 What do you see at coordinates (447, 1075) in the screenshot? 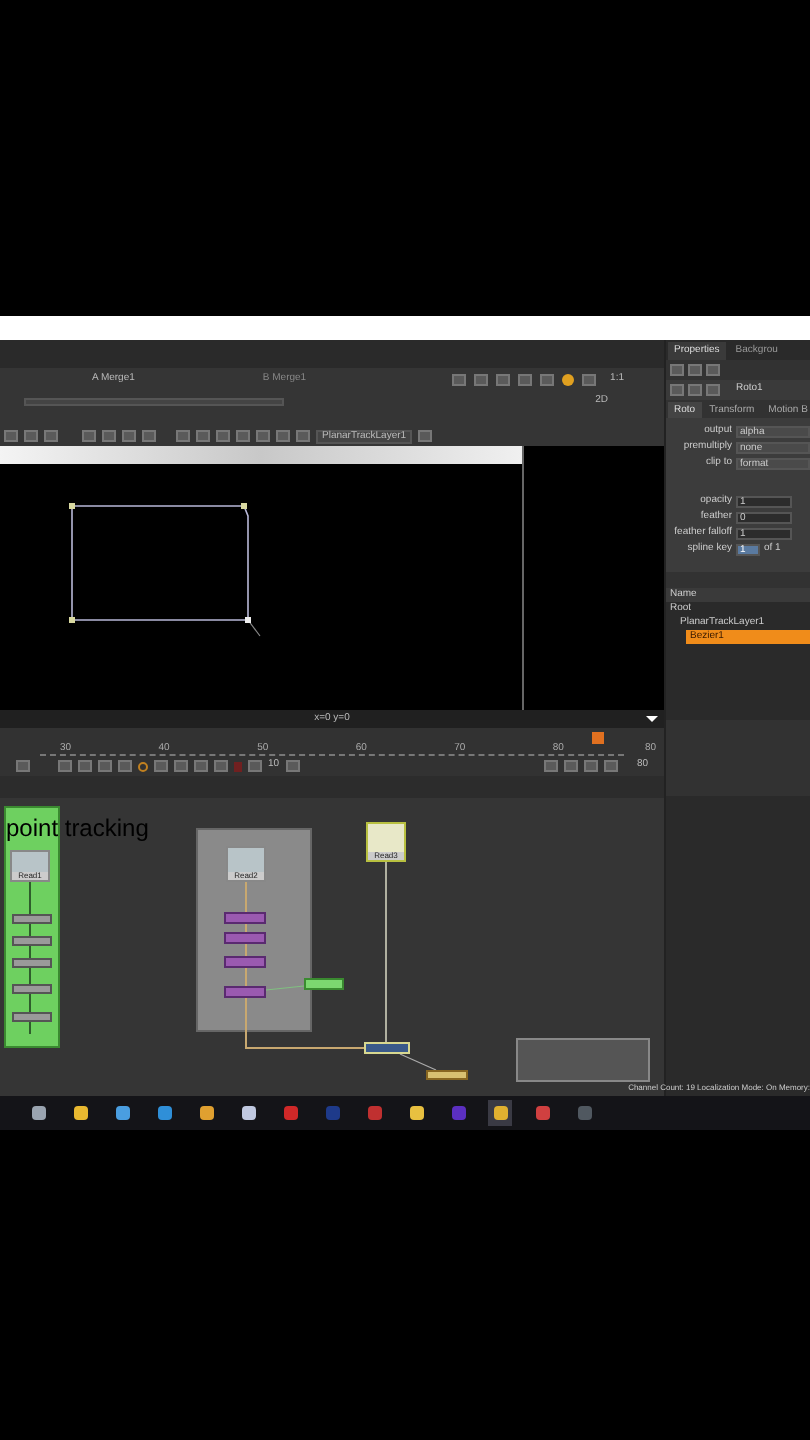
I see `viewer-node` at bounding box center [447, 1075].